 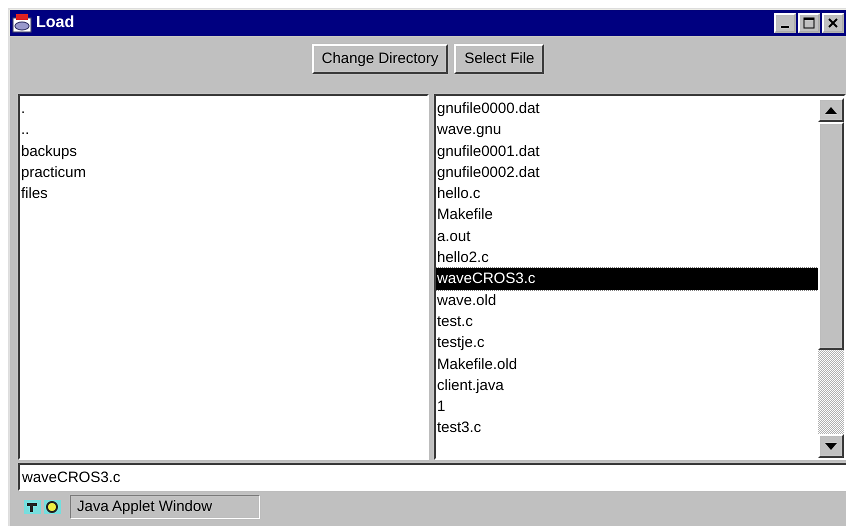 I want to click on maximize-icon, so click(x=809, y=23).